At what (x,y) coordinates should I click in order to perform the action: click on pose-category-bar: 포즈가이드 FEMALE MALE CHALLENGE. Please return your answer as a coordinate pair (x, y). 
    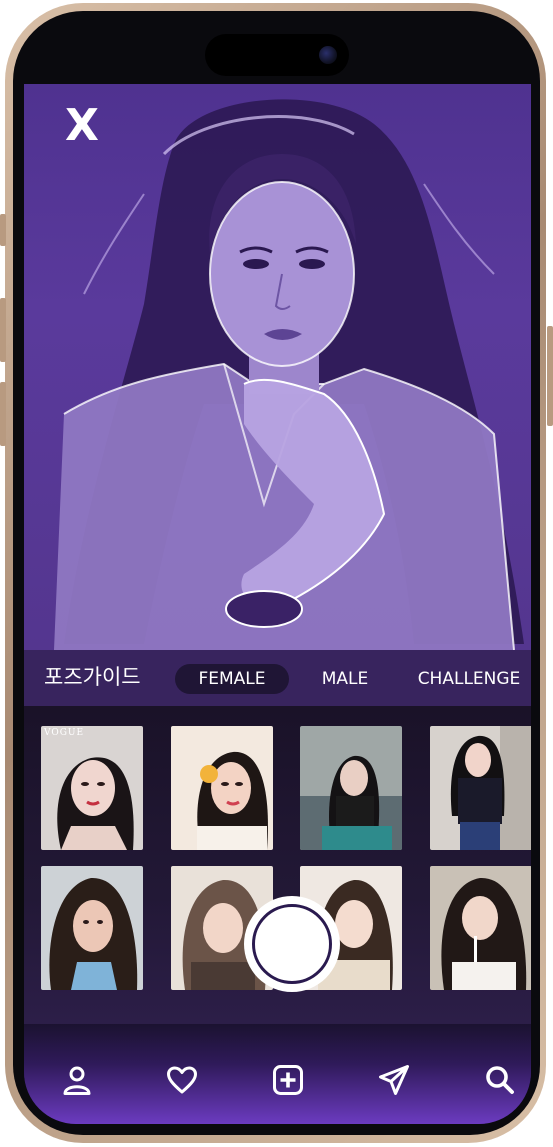
    Looking at the image, I should click on (277, 678).